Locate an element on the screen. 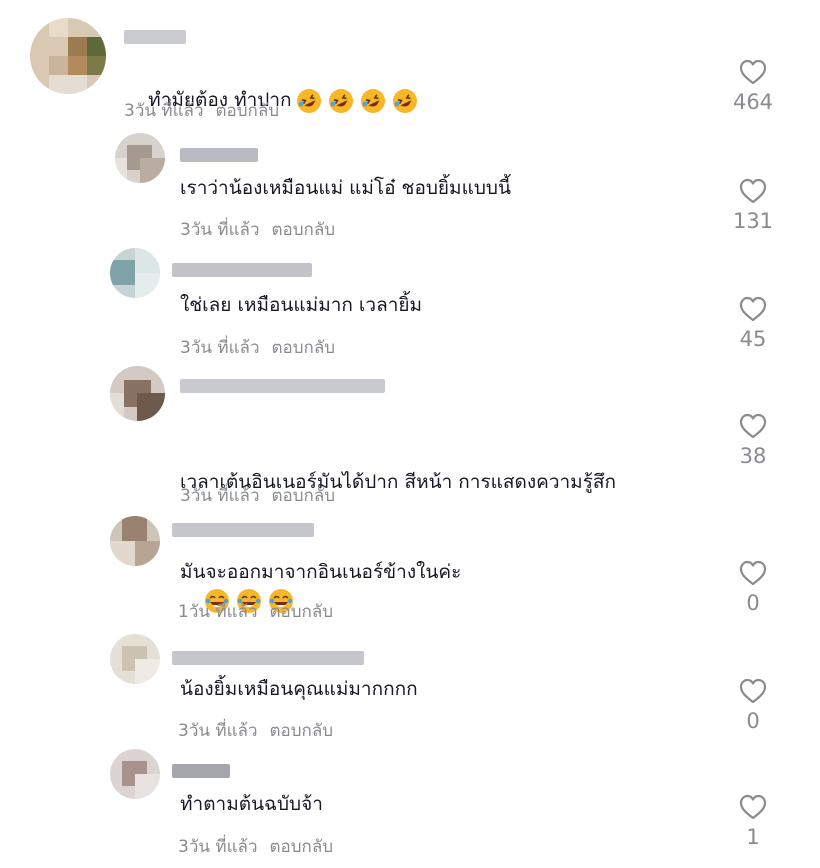 The width and height of the screenshot is (820, 868). like-group: 45 is located at coordinates (753, 323).